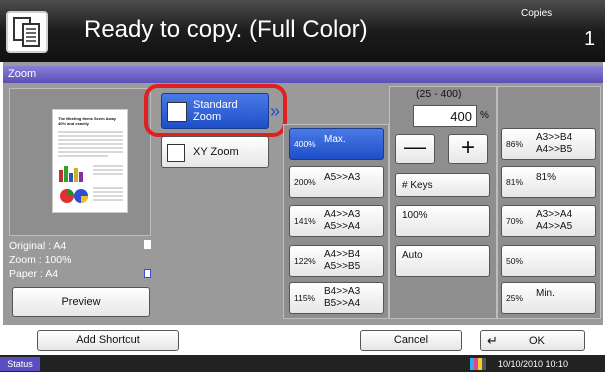 The width and height of the screenshot is (605, 372). What do you see at coordinates (305, 144) in the screenshot?
I see `preset-percent: 400%` at bounding box center [305, 144].